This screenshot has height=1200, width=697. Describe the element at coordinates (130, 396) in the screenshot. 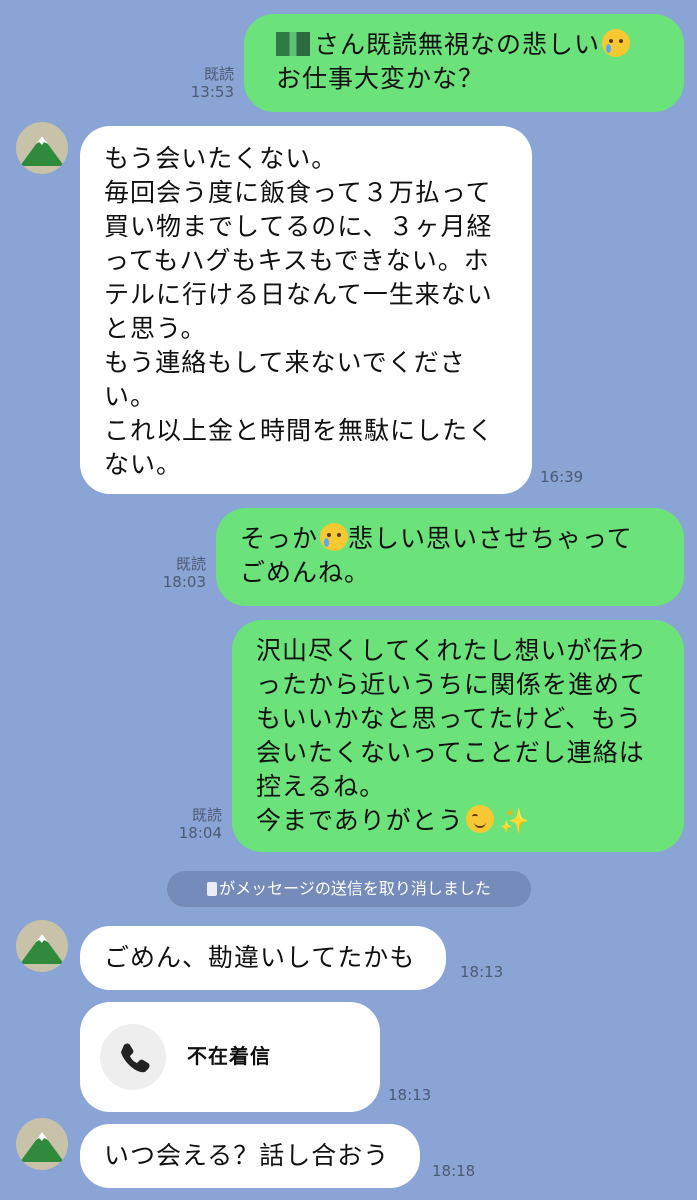

I see `message-line: い。` at that location.